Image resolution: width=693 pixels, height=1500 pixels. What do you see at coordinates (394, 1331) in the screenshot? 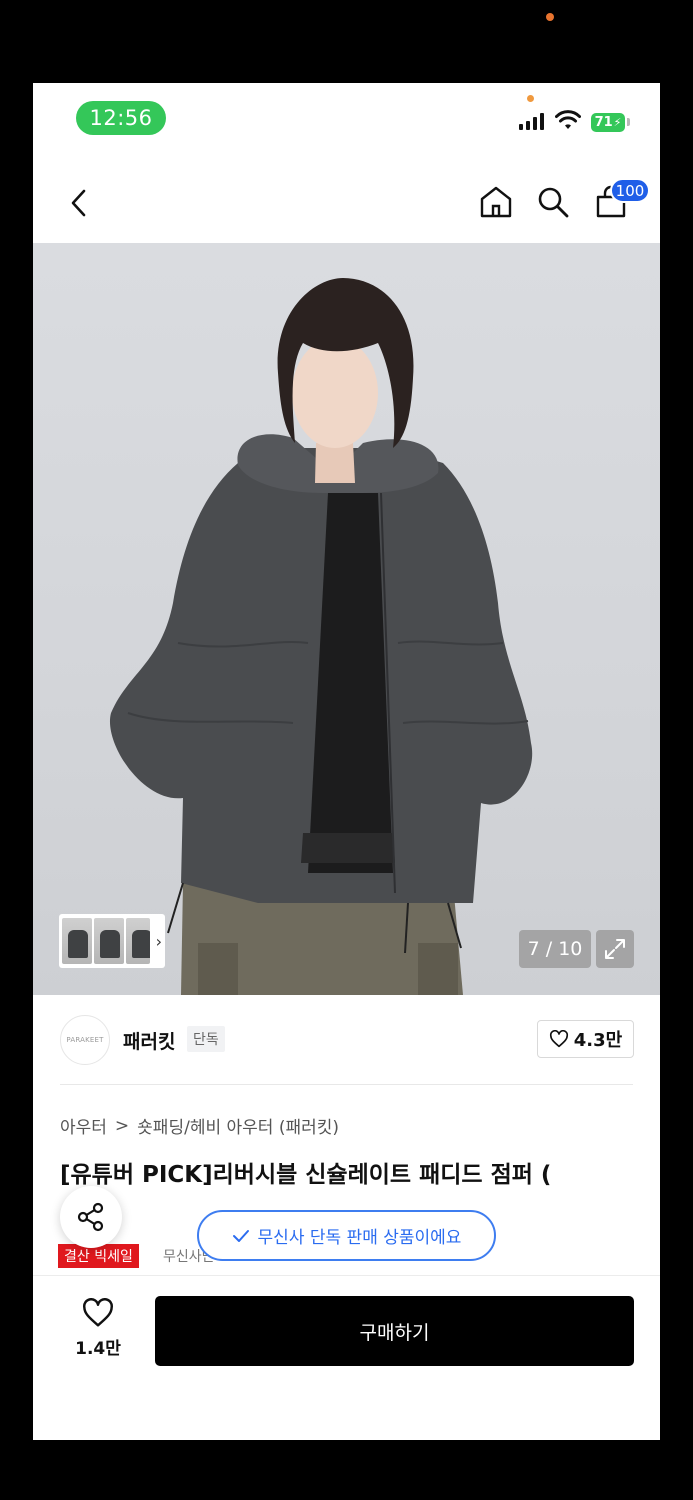
I see `buy-button: 구매하기` at bounding box center [394, 1331].